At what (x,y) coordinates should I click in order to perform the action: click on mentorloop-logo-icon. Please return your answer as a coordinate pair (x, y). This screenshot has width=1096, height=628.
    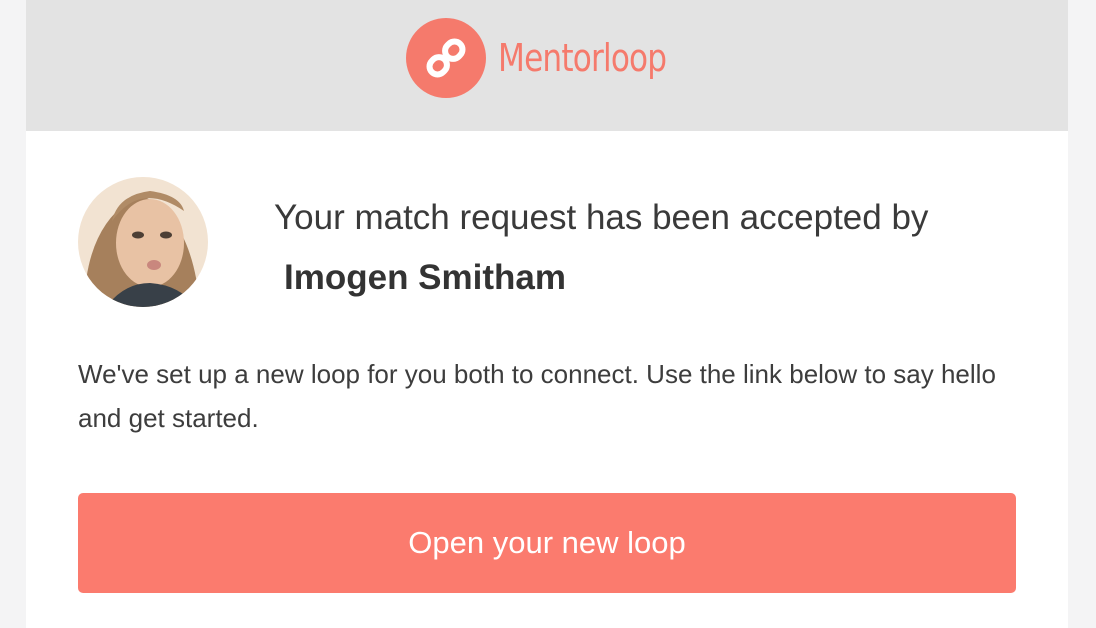
    Looking at the image, I should click on (446, 58).